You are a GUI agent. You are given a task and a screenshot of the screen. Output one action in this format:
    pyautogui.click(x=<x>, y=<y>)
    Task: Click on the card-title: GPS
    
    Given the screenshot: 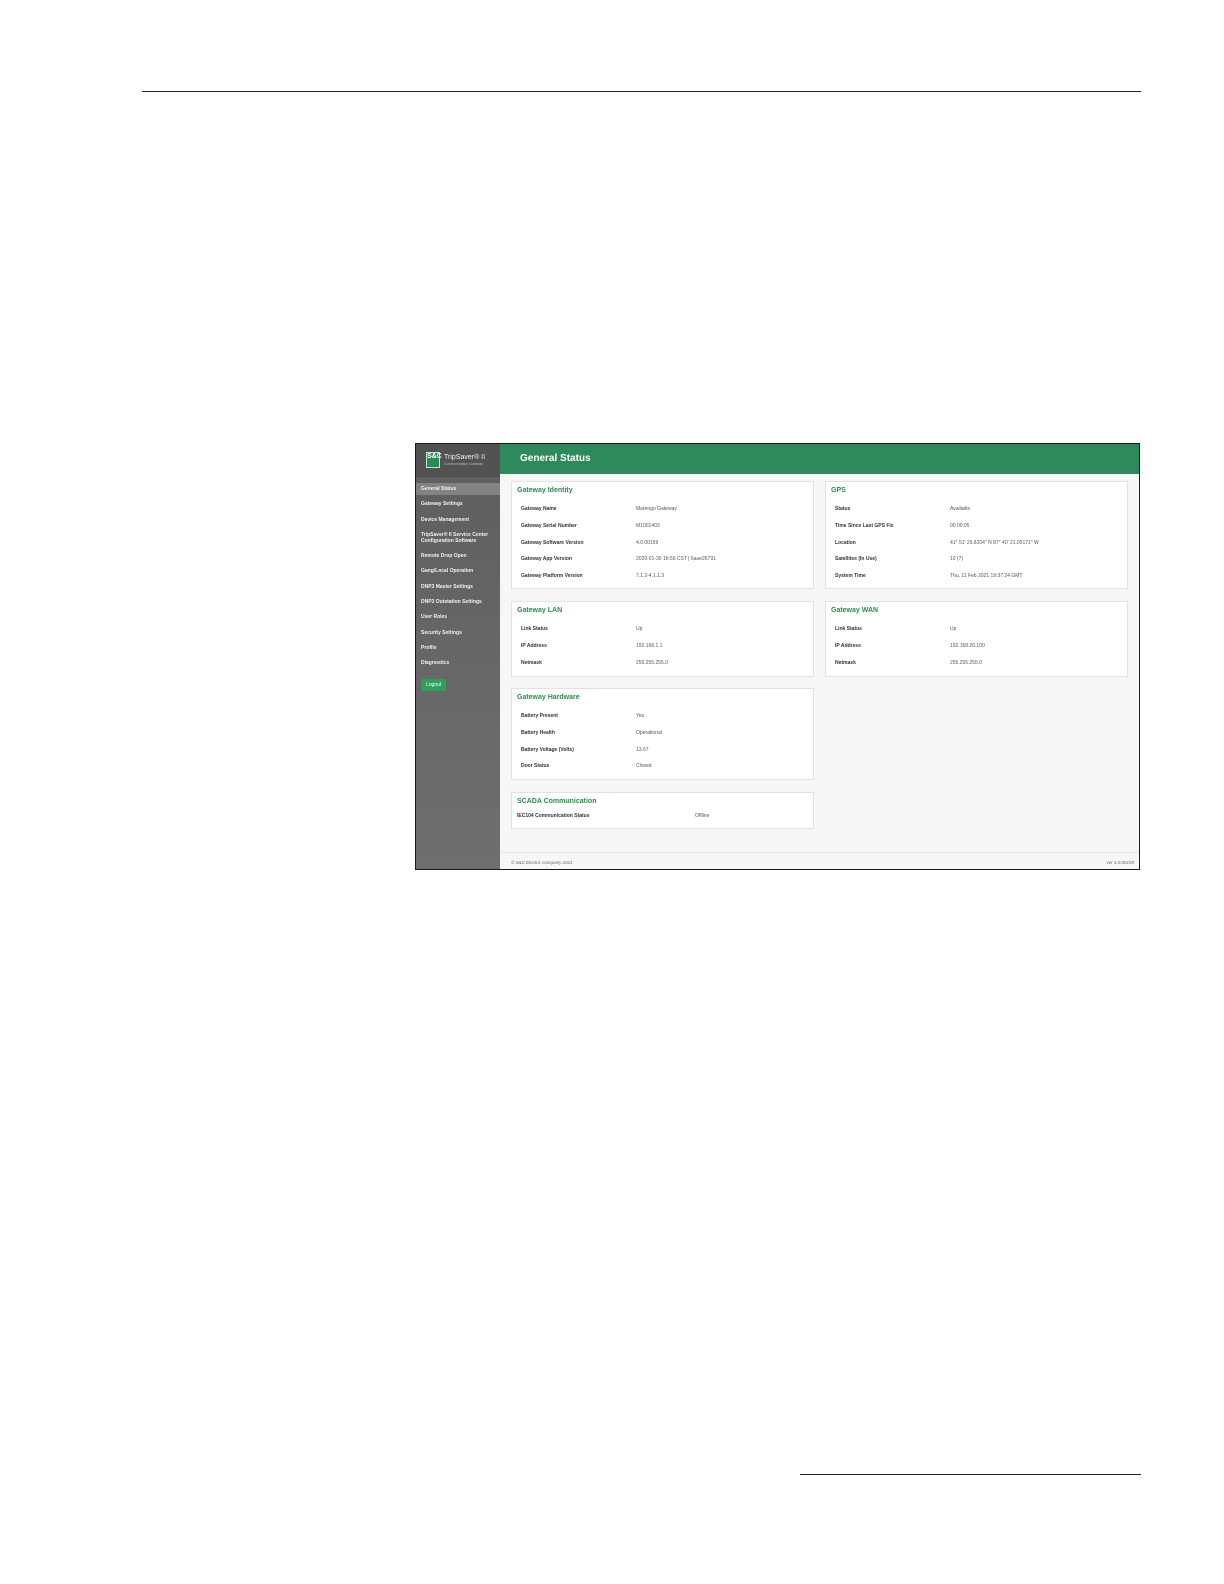 What is the action you would take?
    pyautogui.click(x=838, y=490)
    